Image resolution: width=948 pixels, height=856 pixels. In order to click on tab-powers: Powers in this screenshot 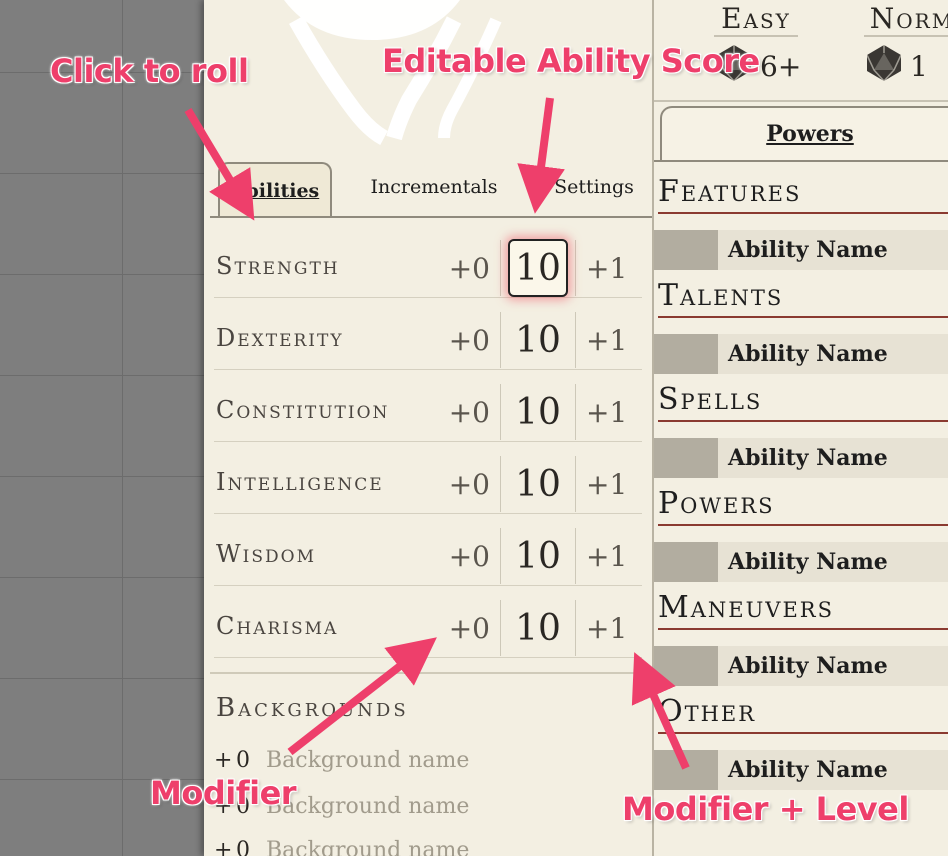, I will do `click(804, 133)`.